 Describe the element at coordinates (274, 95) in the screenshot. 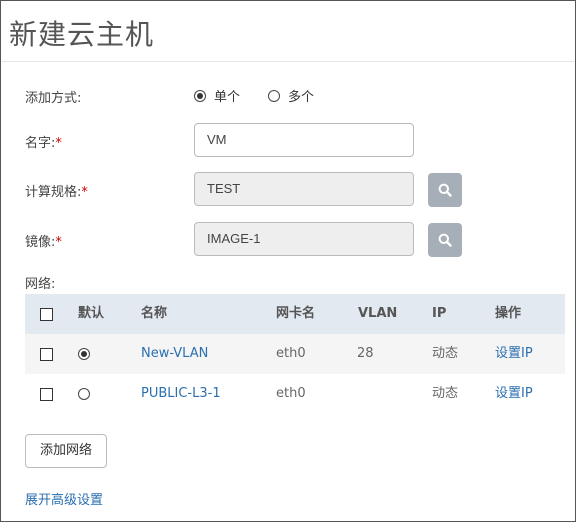

I see `radio-multiple-indicator` at that location.